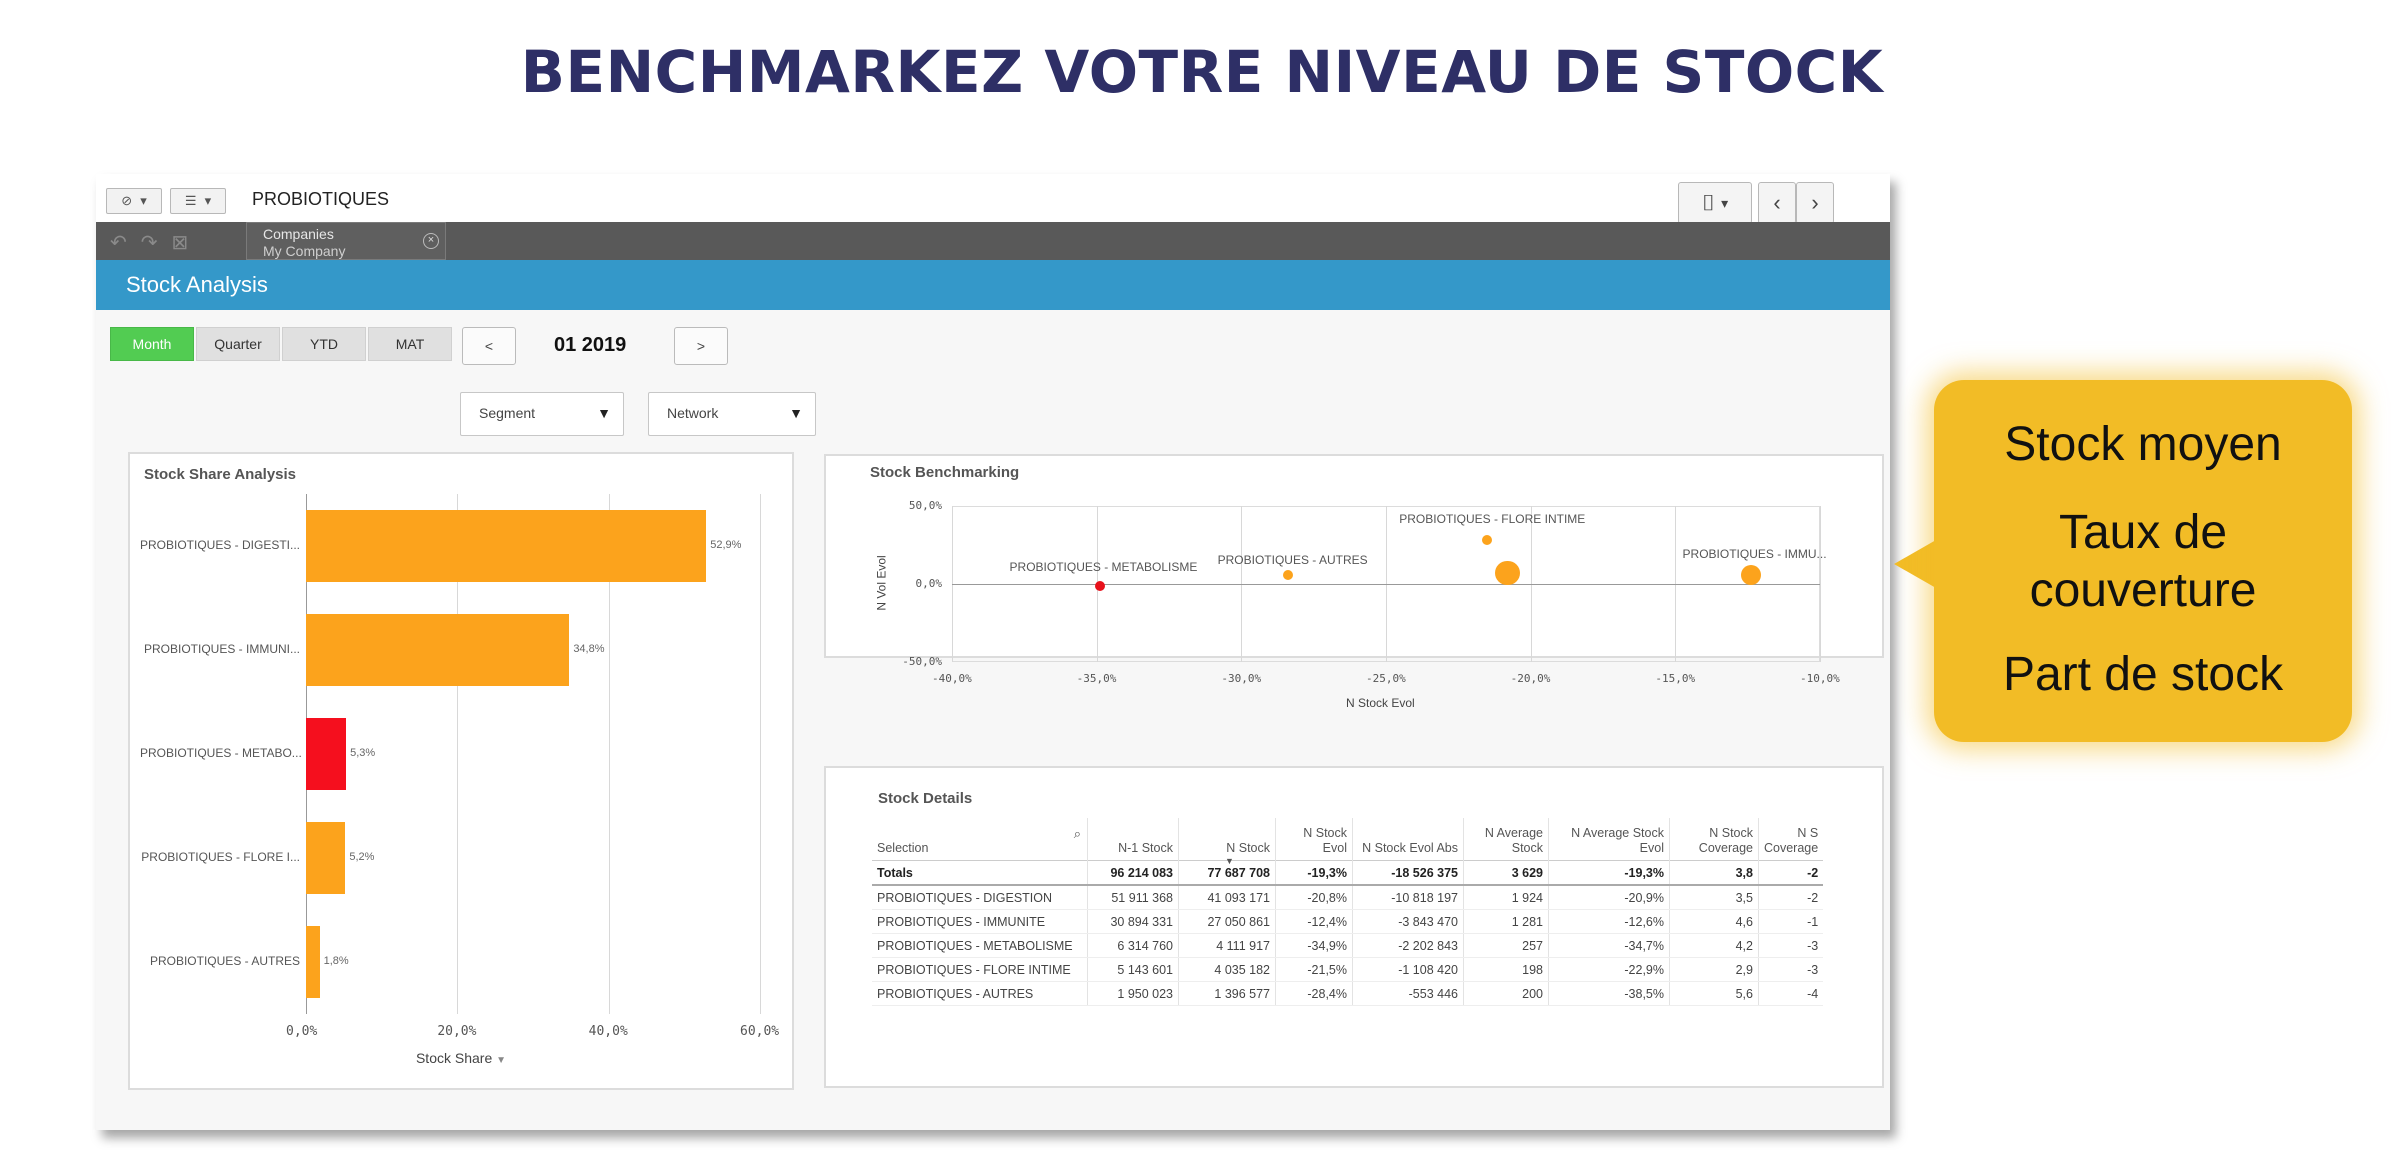  I want to click on caret-down-icon: ▼, so click(796, 413).